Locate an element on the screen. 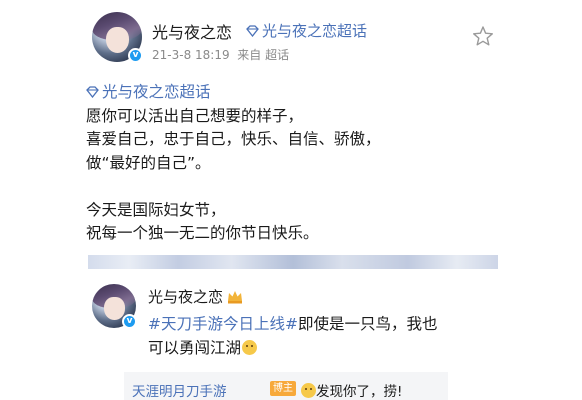 This screenshot has width=582, height=400. reply-preview: 天涯明月刀手游 博主 发现你了，捞! is located at coordinates (286, 386).